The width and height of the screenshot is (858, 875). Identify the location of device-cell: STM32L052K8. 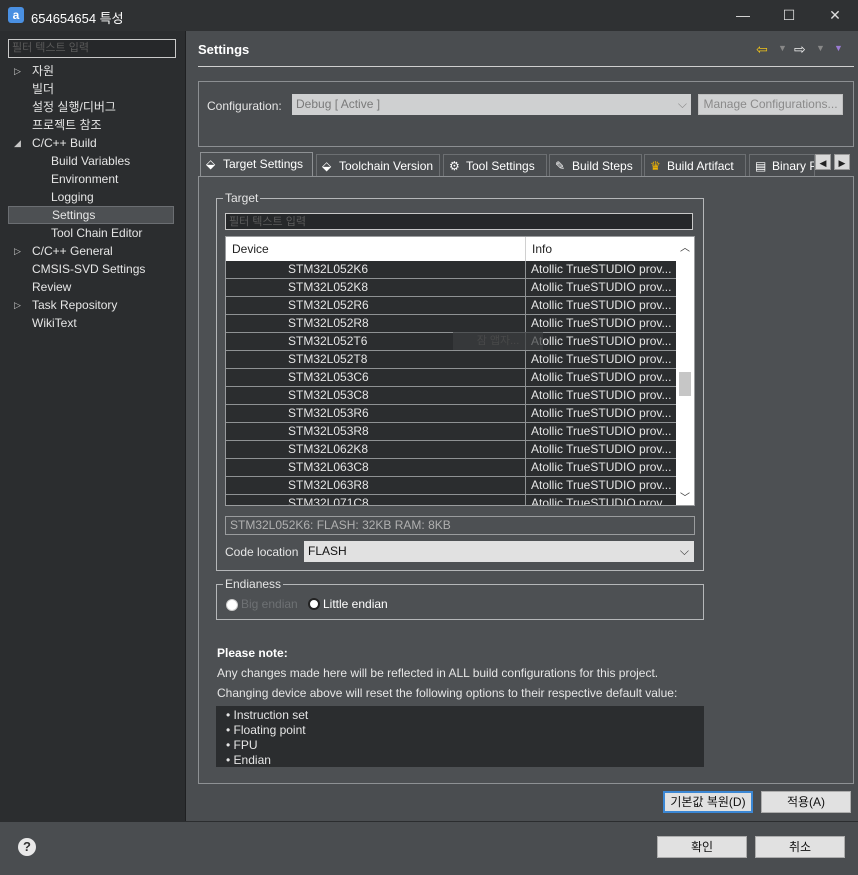
(328, 287).